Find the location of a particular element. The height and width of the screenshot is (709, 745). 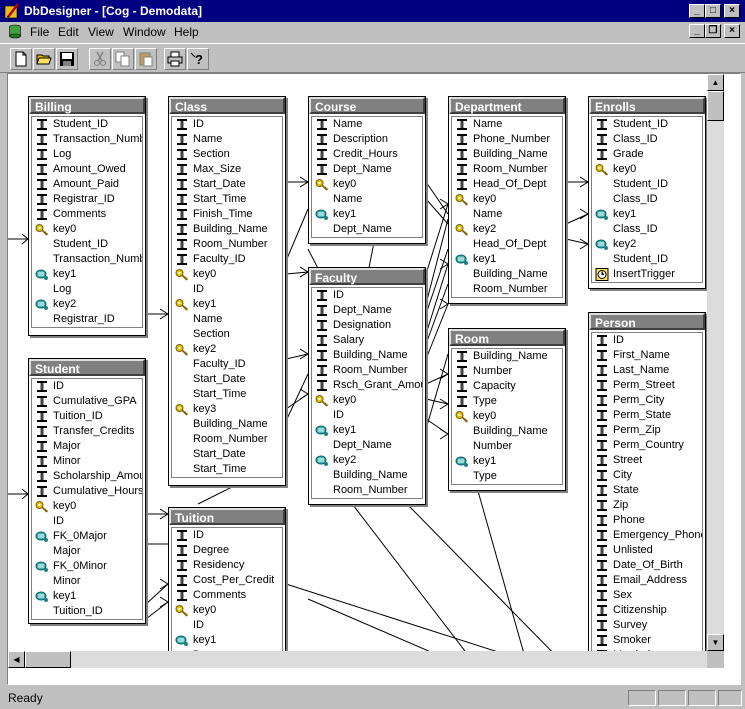

field-row: Perm_Street is located at coordinates (647, 385).